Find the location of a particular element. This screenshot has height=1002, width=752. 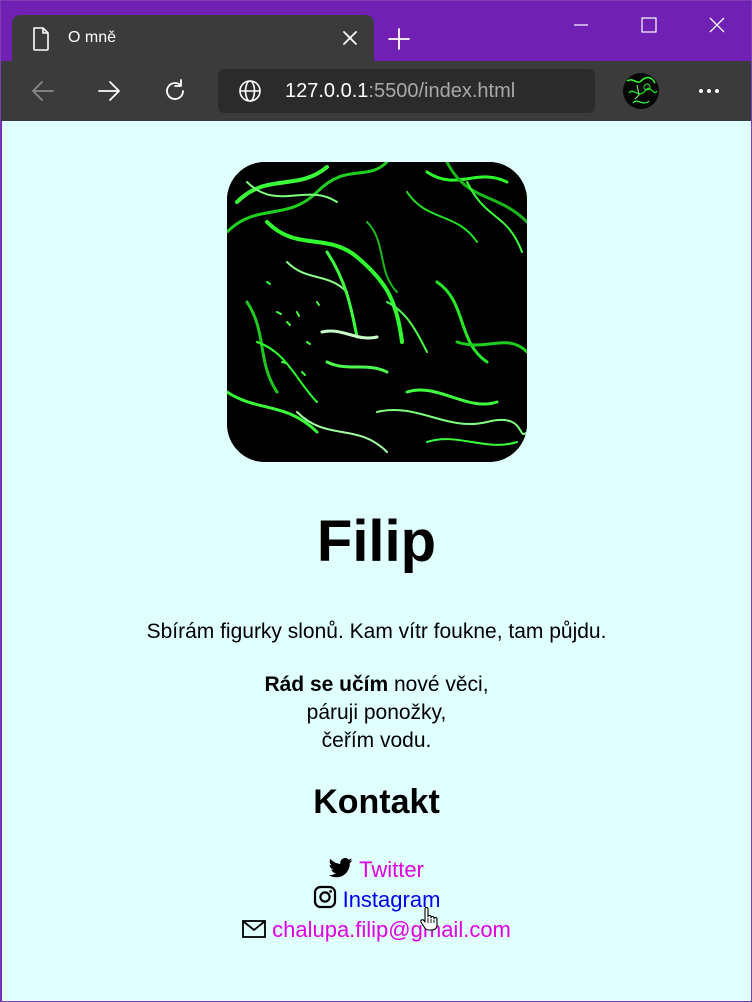

new-tab-plus-icon is located at coordinates (399, 39).